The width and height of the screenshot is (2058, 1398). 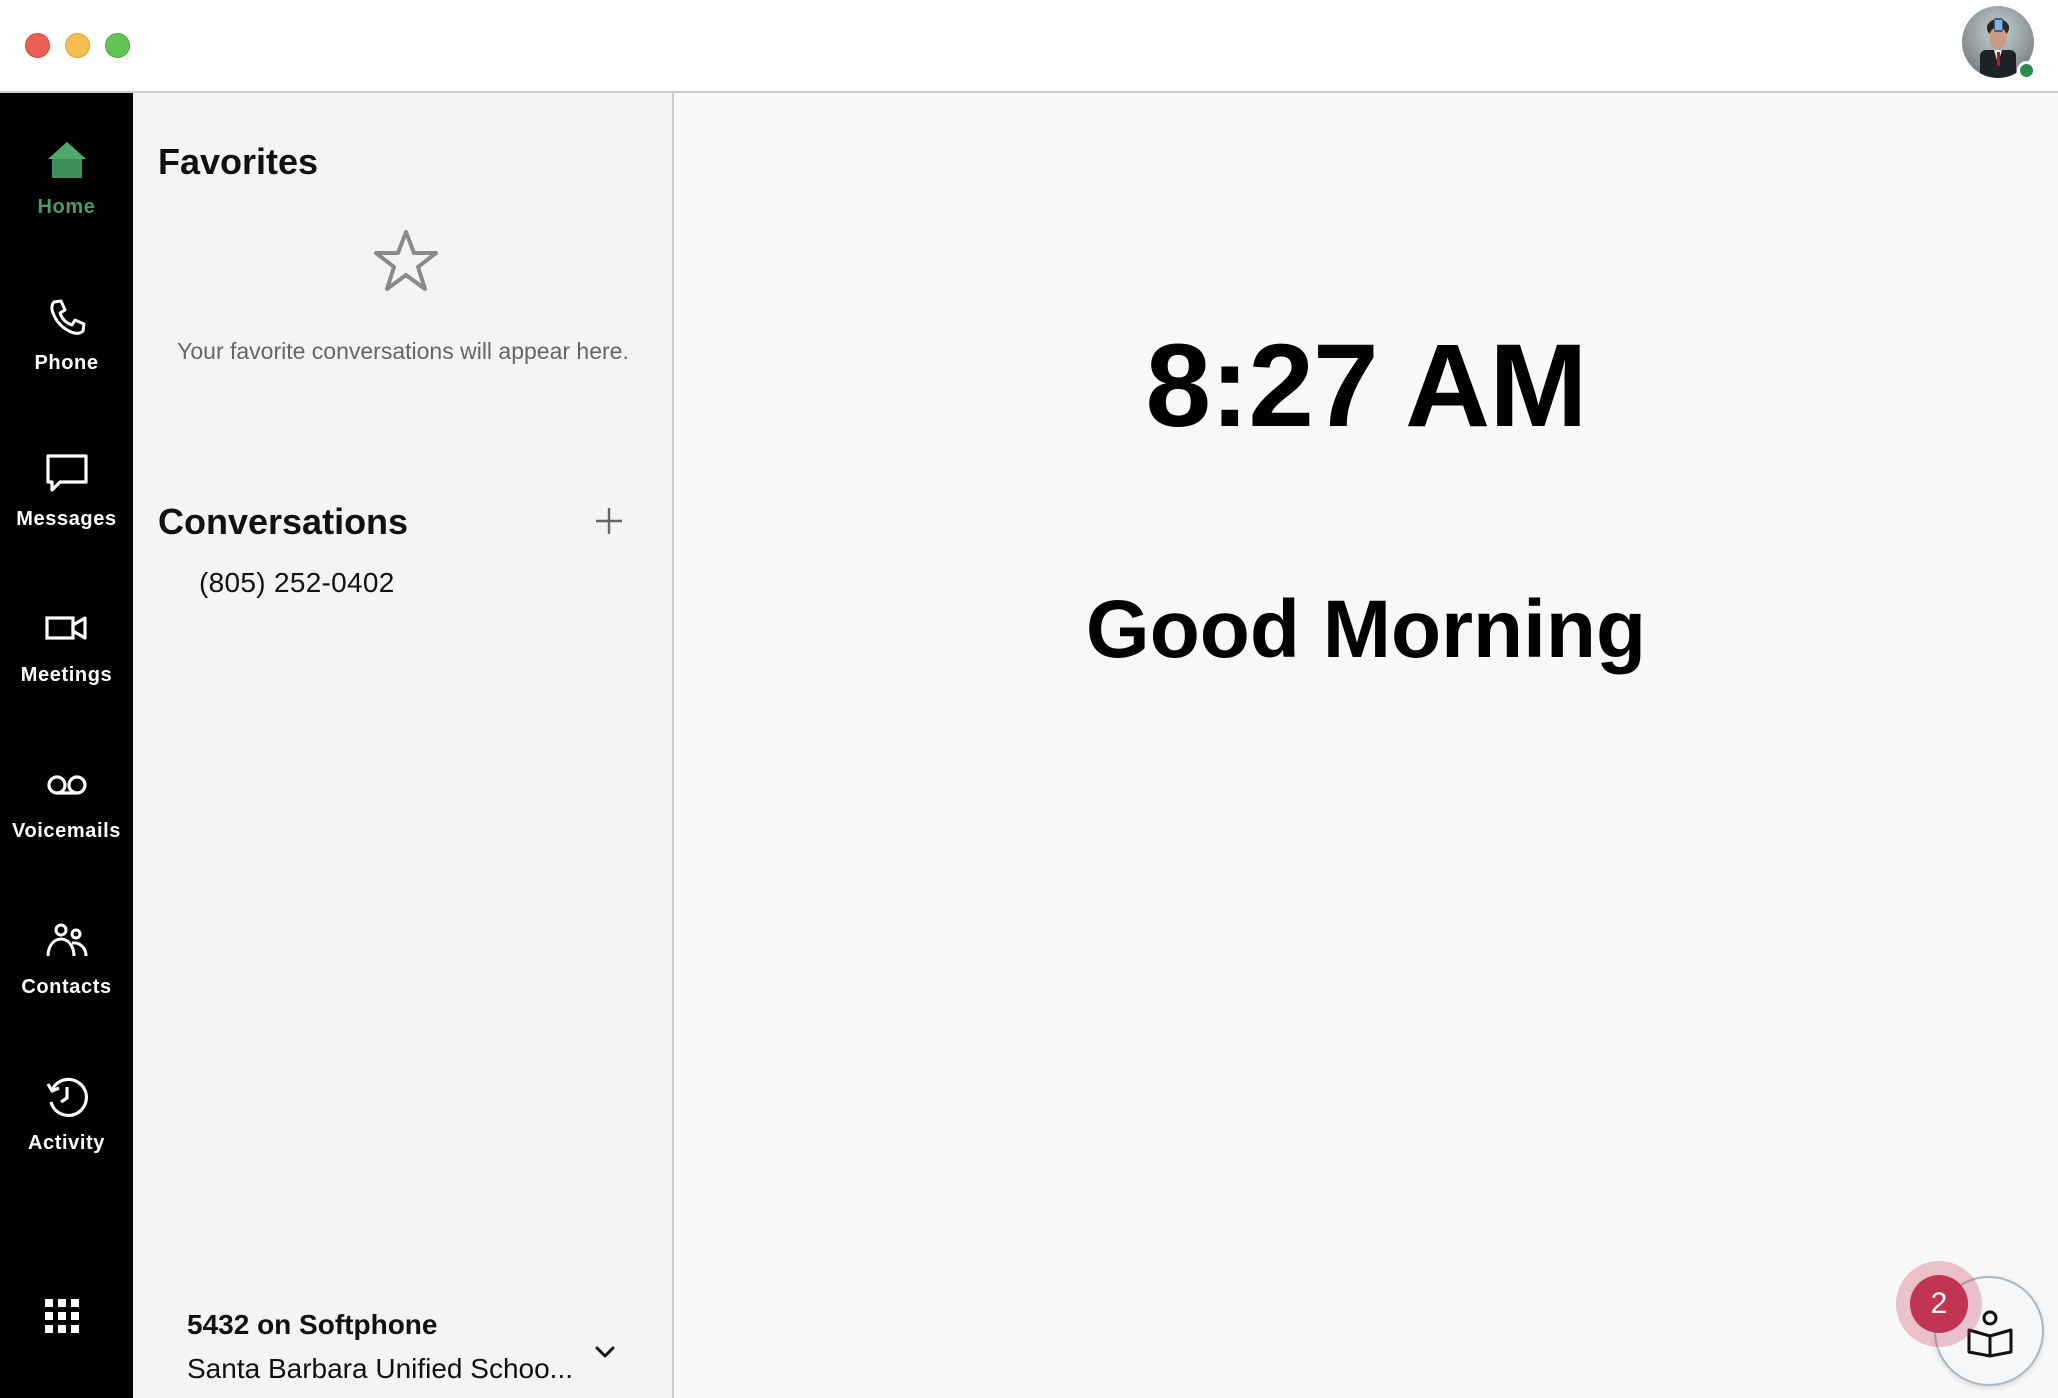 I want to click on phone-icon, so click(x=67, y=317).